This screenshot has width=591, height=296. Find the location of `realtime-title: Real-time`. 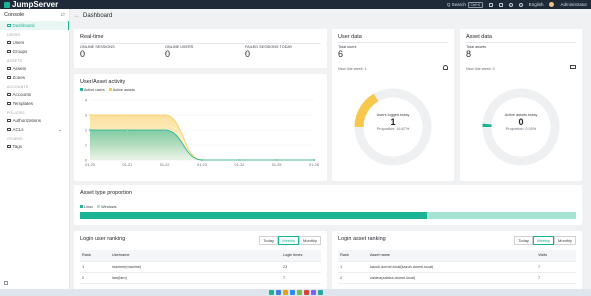

realtime-title: Real-time is located at coordinates (92, 37).